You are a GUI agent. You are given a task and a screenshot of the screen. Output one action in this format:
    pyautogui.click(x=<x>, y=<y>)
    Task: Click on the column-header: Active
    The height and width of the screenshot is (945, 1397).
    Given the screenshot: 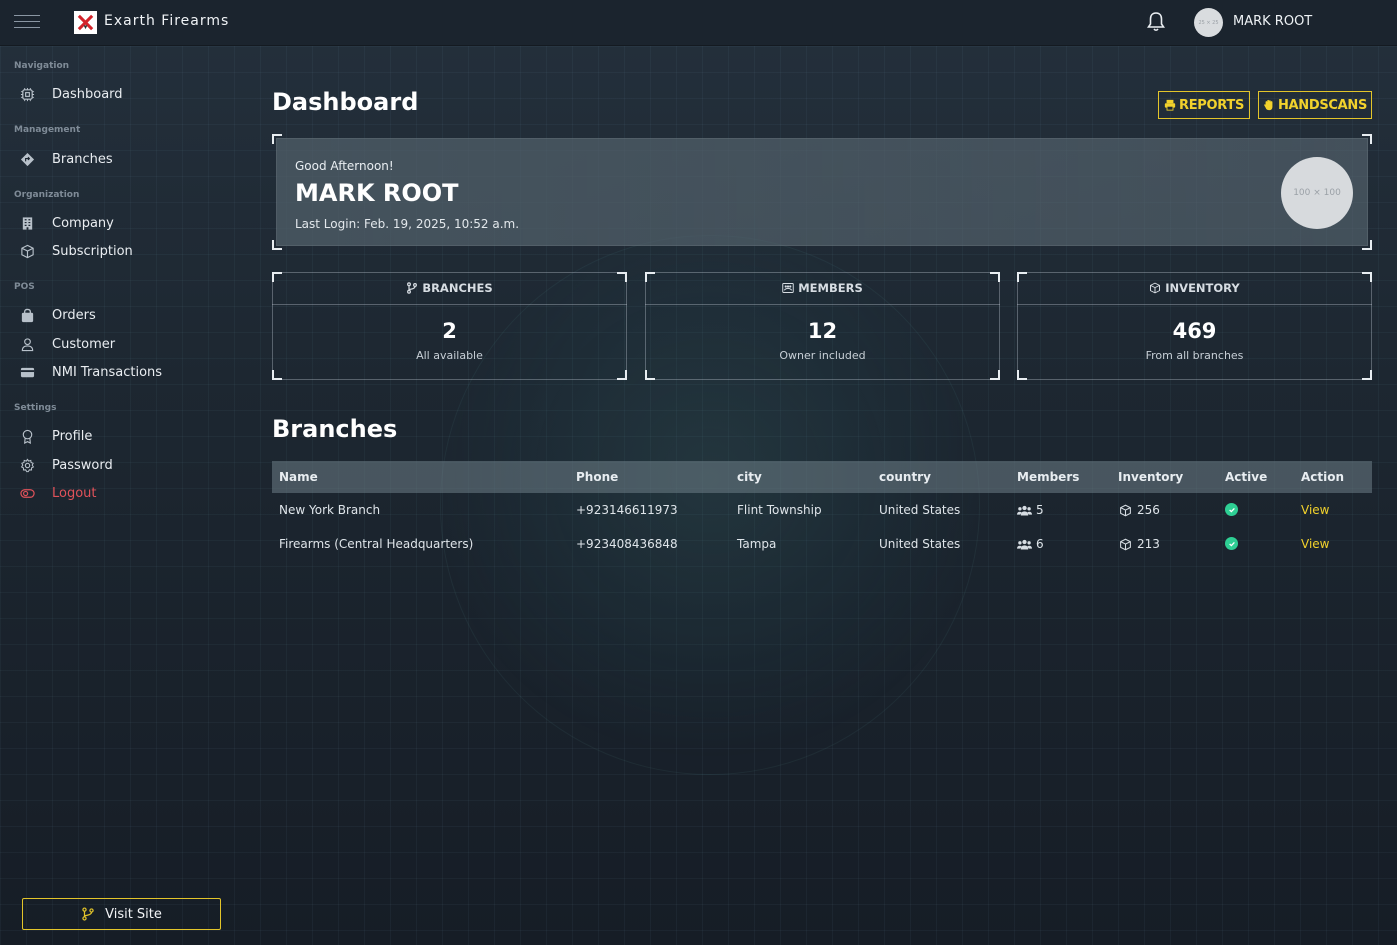 What is the action you would take?
    pyautogui.click(x=1246, y=477)
    